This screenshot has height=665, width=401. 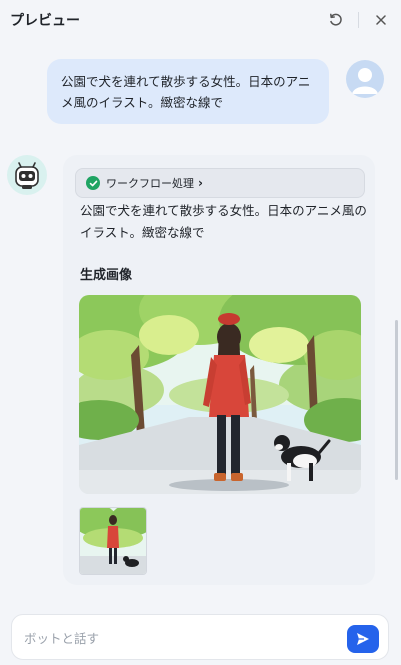 I want to click on bot-avatar, so click(x=27, y=175).